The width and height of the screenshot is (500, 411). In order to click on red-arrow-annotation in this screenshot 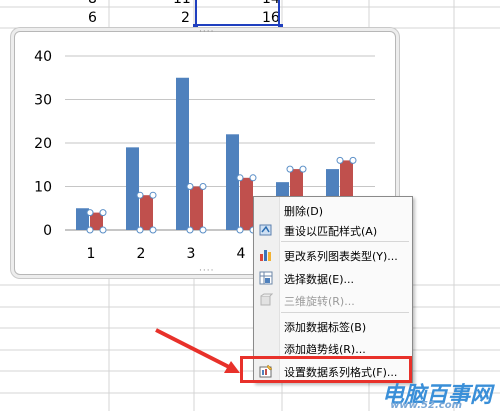, I will do `click(197, 350)`.